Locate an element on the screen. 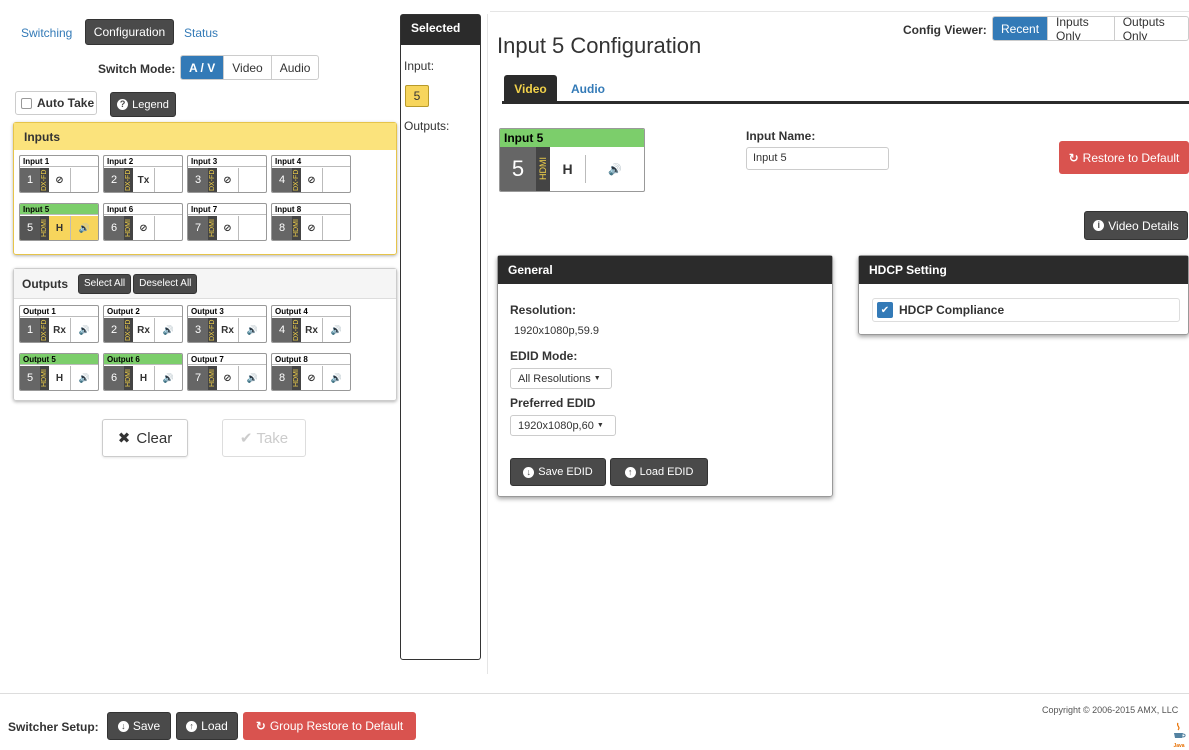 The height and width of the screenshot is (750, 1189). tile-number: 1 is located at coordinates (30, 180).